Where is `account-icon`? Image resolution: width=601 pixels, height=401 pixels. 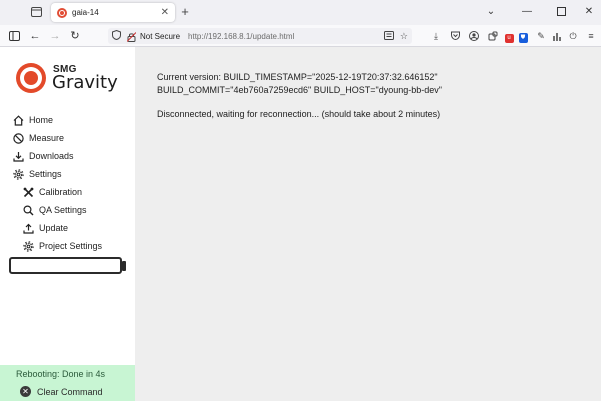 account-icon is located at coordinates (474, 36).